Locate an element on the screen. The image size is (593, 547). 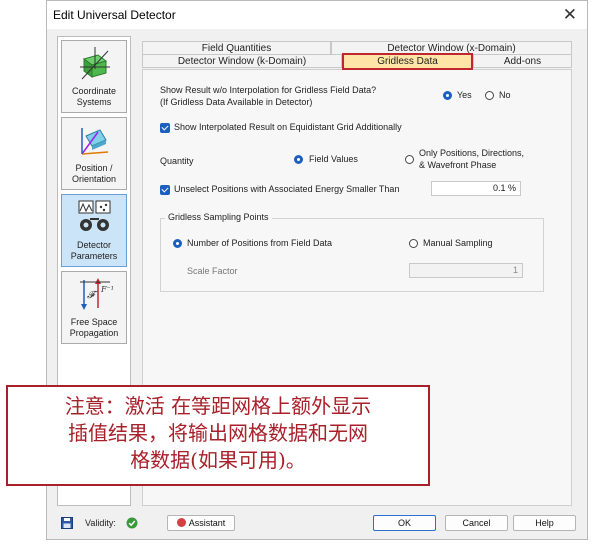
no-radio is located at coordinates (489, 95).